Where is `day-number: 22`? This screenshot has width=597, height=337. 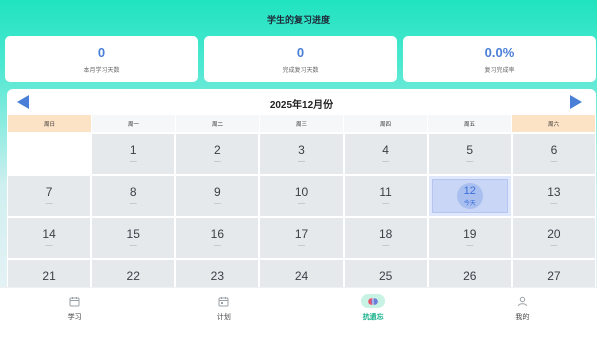
day-number: 22 is located at coordinates (133, 276).